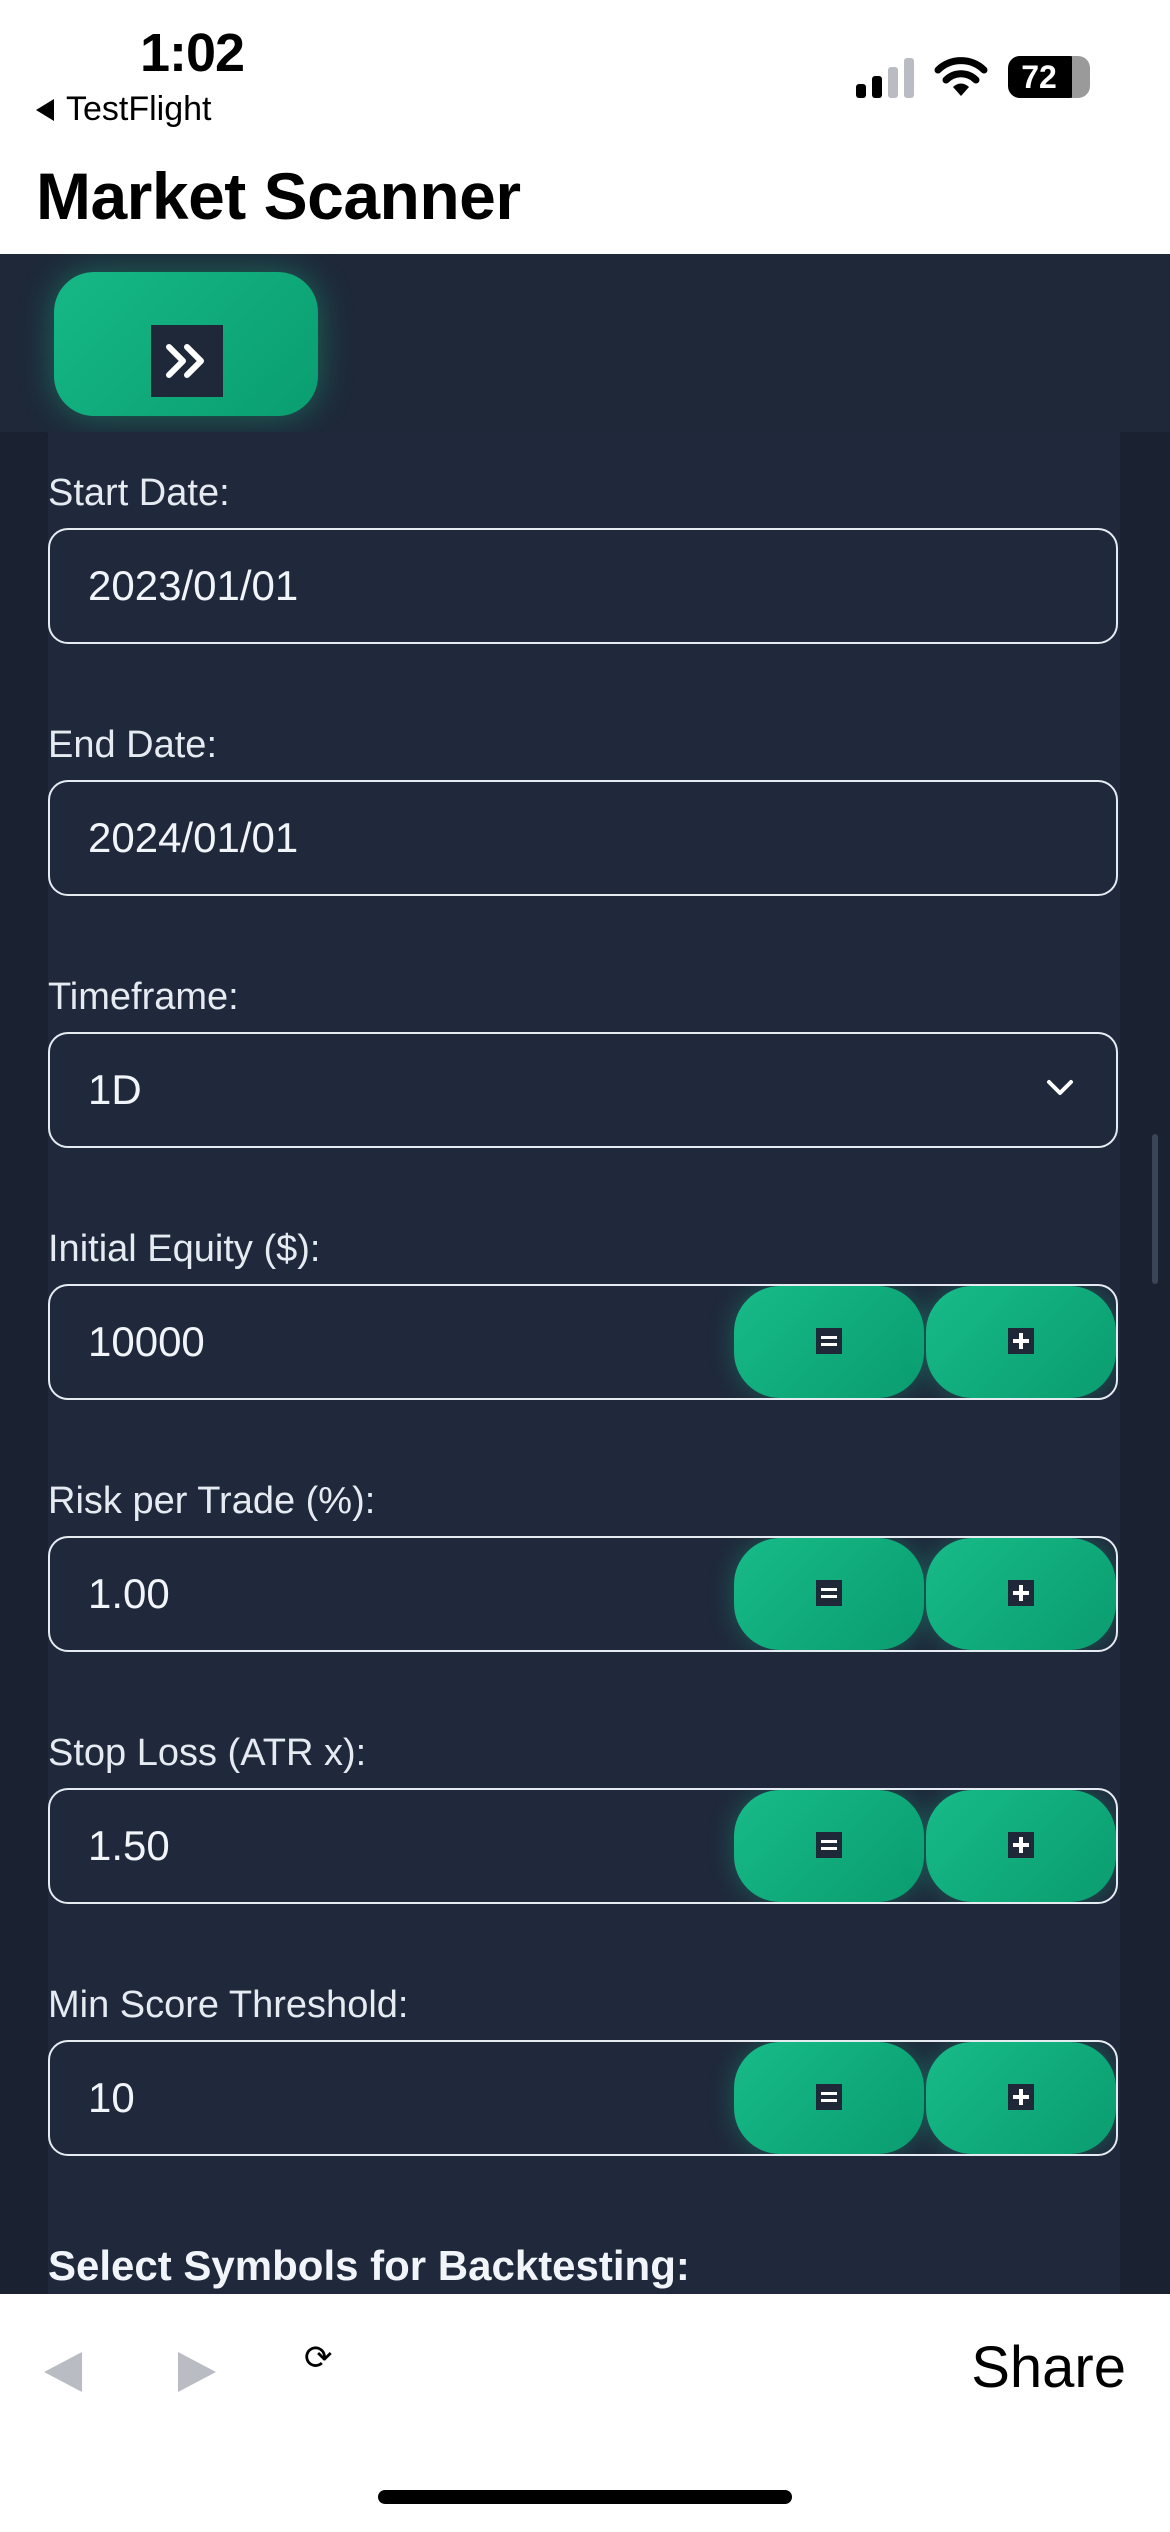 This screenshot has width=1170, height=2532. What do you see at coordinates (143, 997) in the screenshot?
I see `timeframe-label: Timeframe:` at bounding box center [143, 997].